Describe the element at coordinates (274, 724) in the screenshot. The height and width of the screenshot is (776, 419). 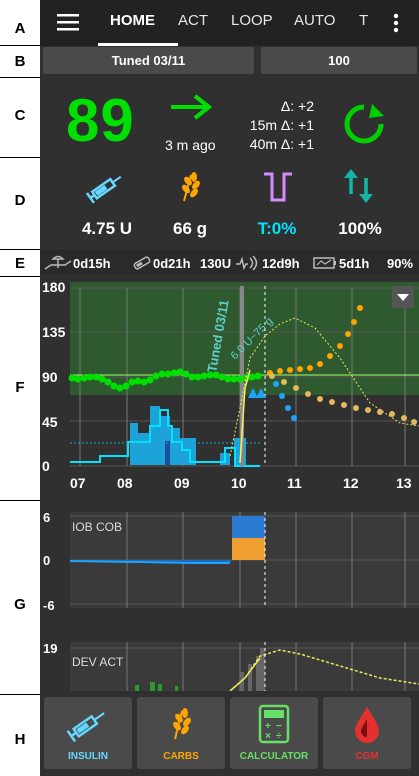
I see `calculator-icon: + − × ÷` at that location.